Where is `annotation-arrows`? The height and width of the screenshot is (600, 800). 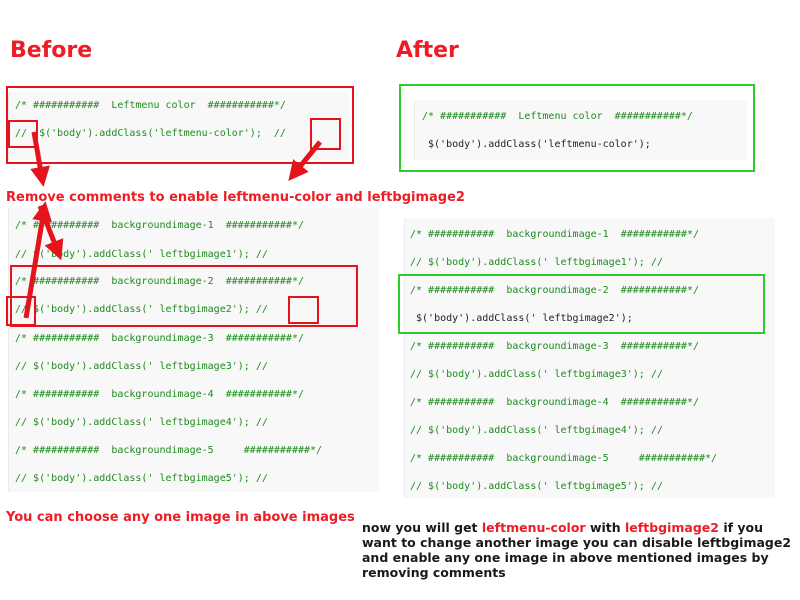
annotation-arrows is located at coordinates (172, 225).